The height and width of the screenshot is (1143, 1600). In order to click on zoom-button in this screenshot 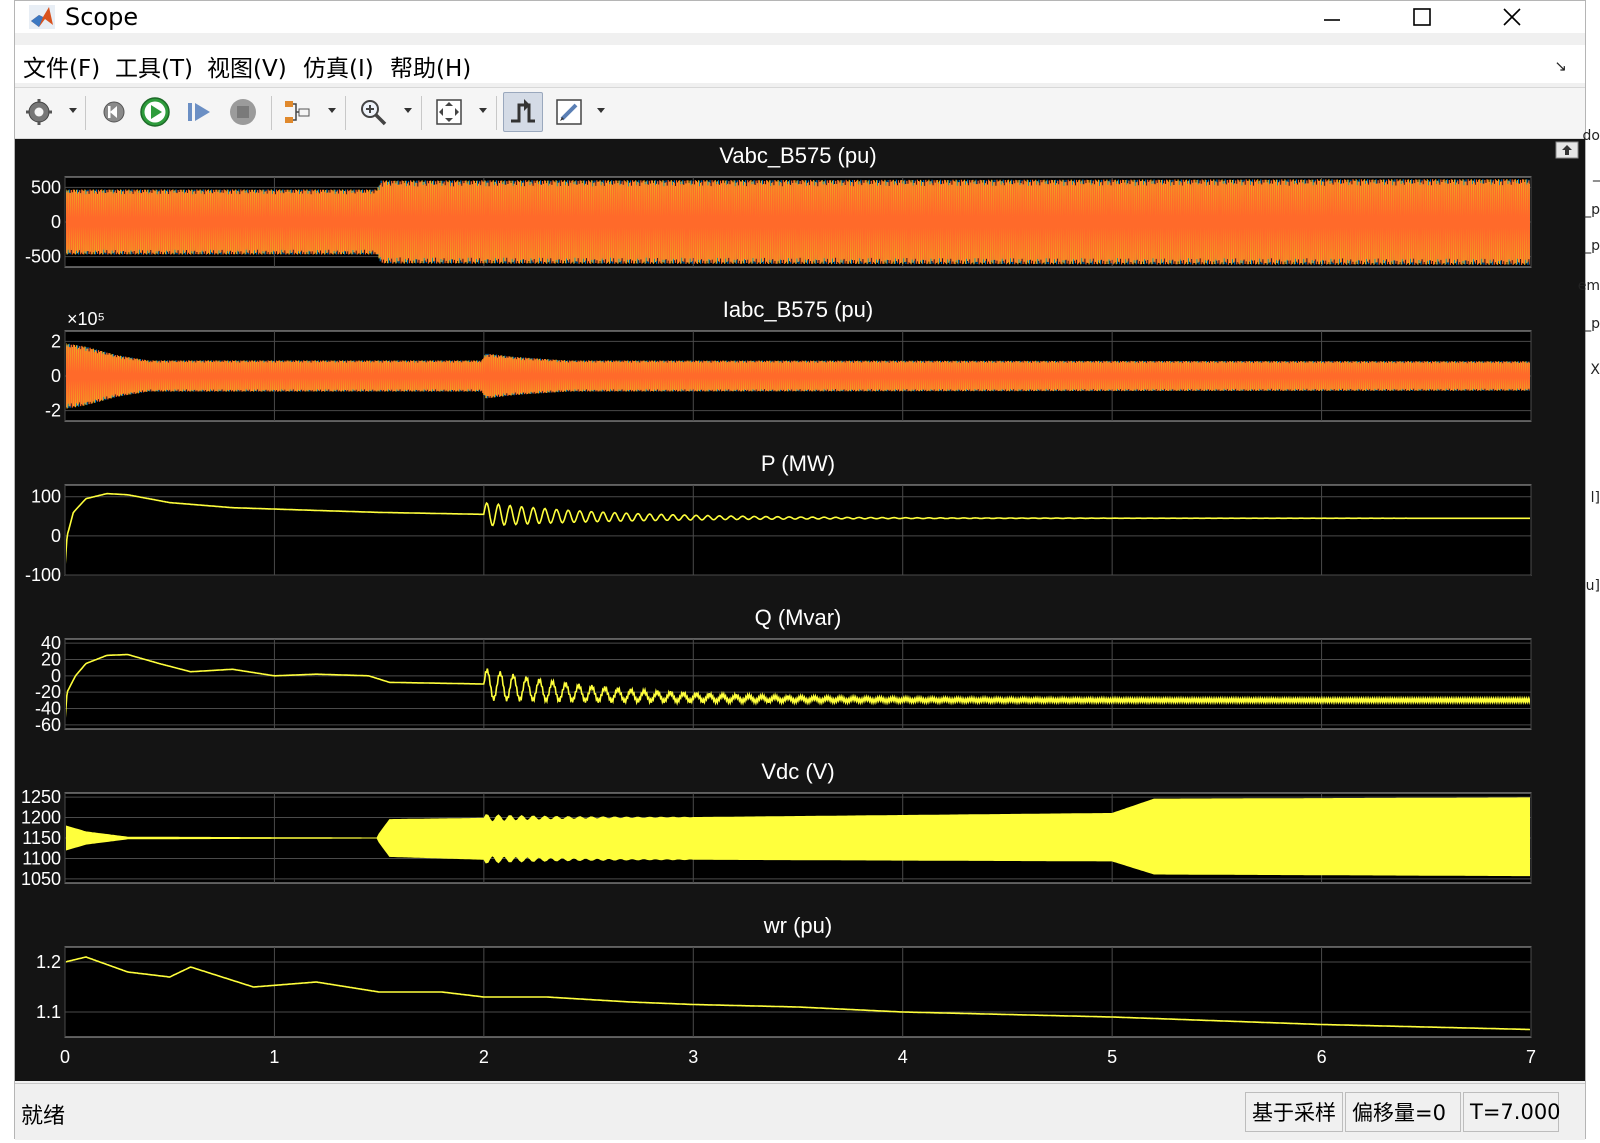, I will do `click(373, 112)`.